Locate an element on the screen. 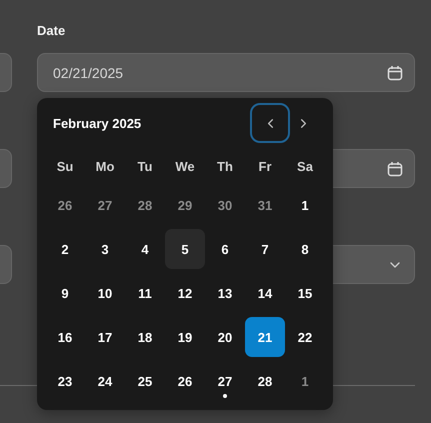 The image size is (431, 423). day-cell: 9 is located at coordinates (65, 293).